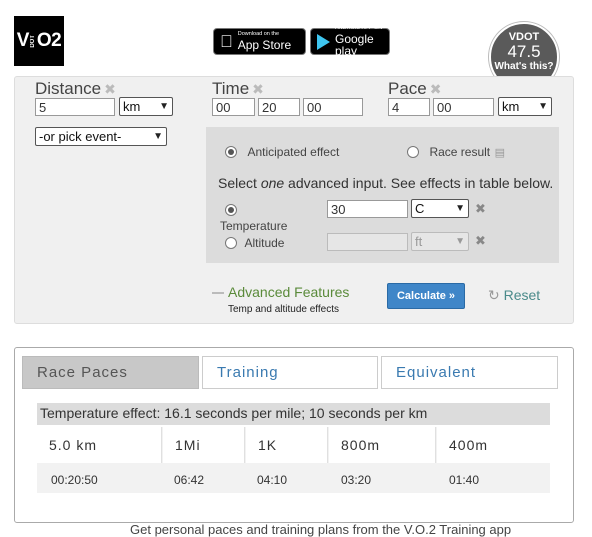  What do you see at coordinates (464, 480) in the screenshot?
I see `column-value: 01:40` at bounding box center [464, 480].